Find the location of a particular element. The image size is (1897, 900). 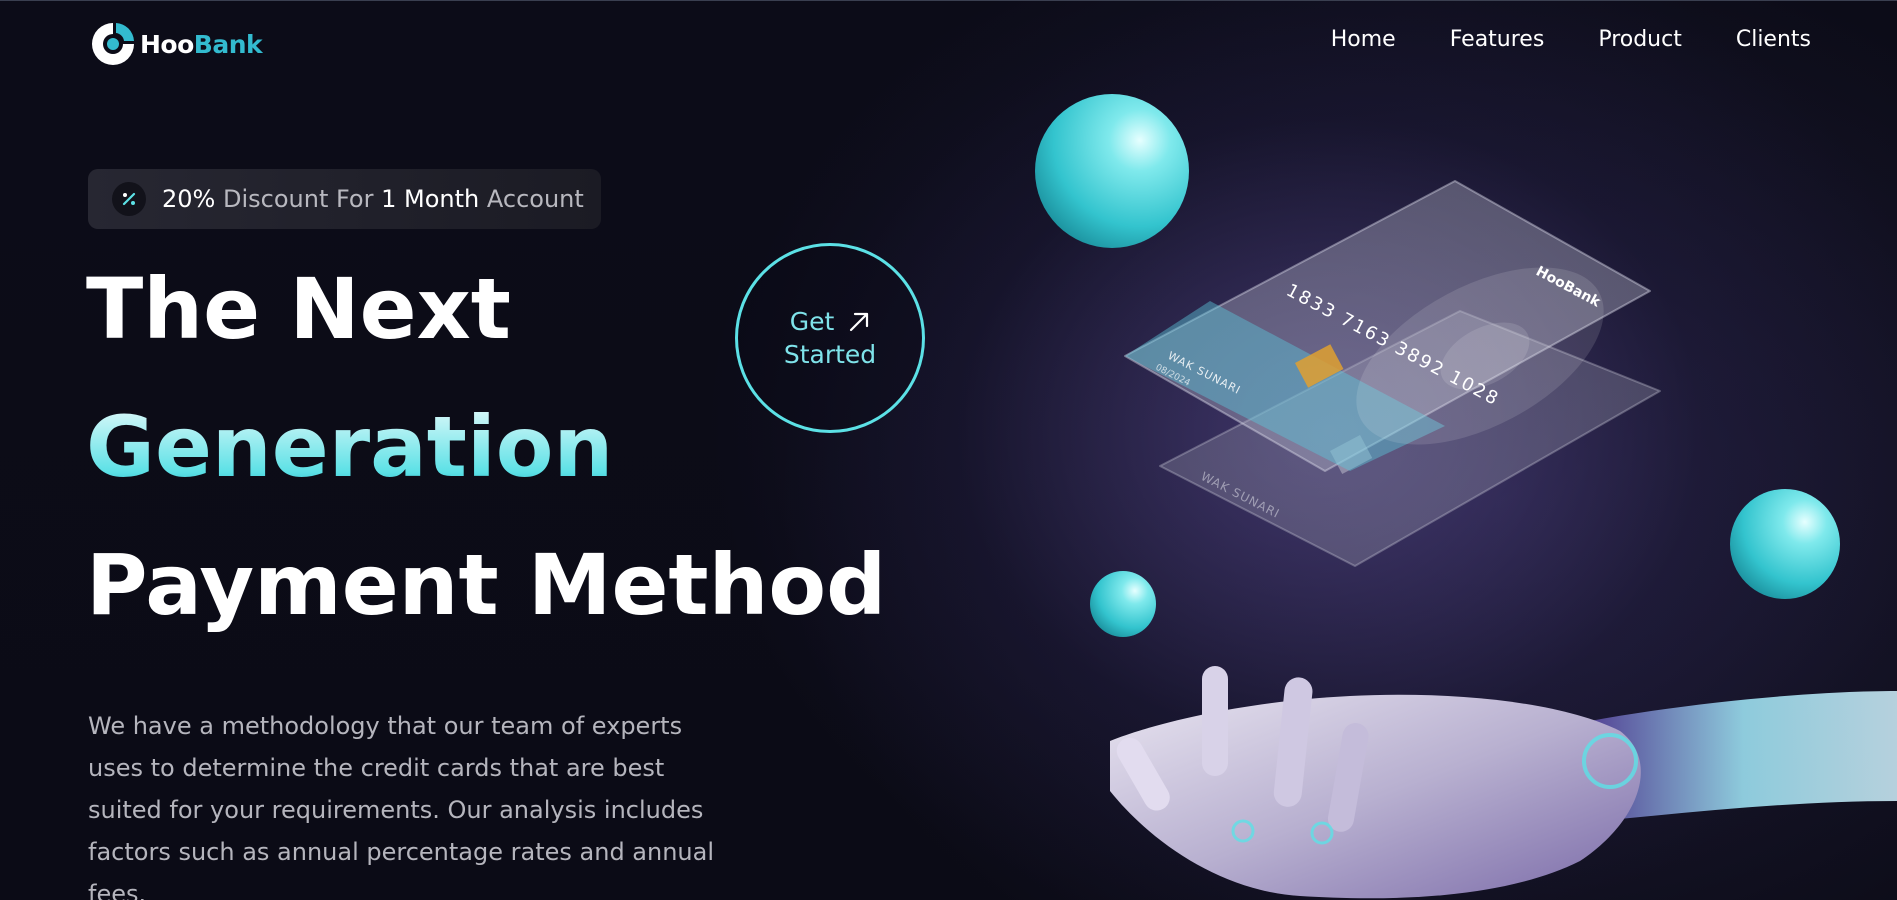

hero-title-line-3: Payment Method is located at coordinates (486, 585).